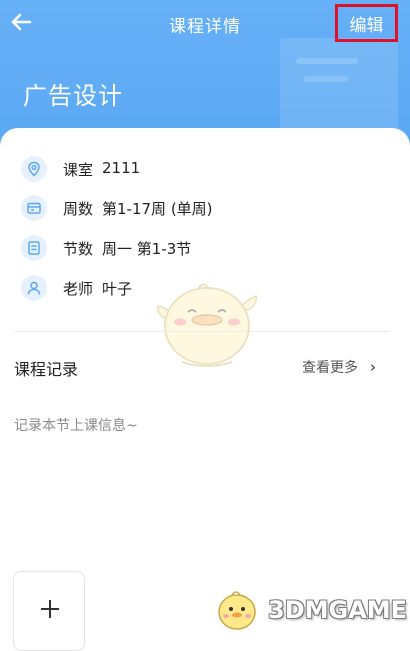  Describe the element at coordinates (73, 96) in the screenshot. I see `course-name: 广告设计` at that location.